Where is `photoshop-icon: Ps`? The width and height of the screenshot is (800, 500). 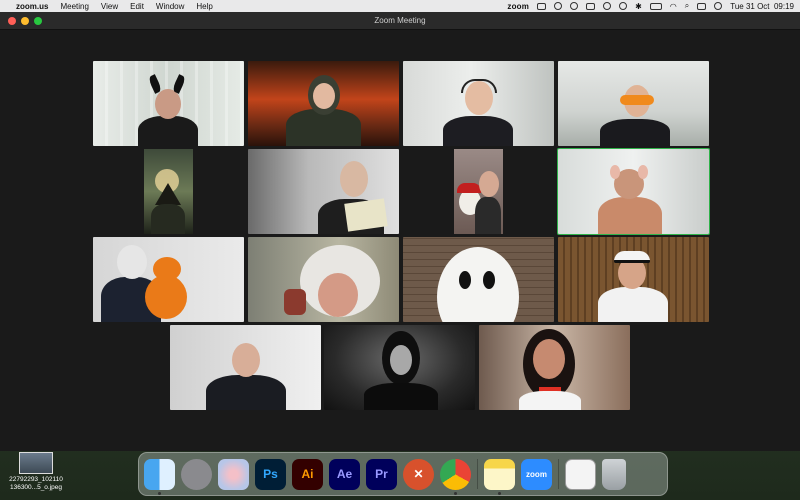 photoshop-icon: Ps is located at coordinates (270, 474).